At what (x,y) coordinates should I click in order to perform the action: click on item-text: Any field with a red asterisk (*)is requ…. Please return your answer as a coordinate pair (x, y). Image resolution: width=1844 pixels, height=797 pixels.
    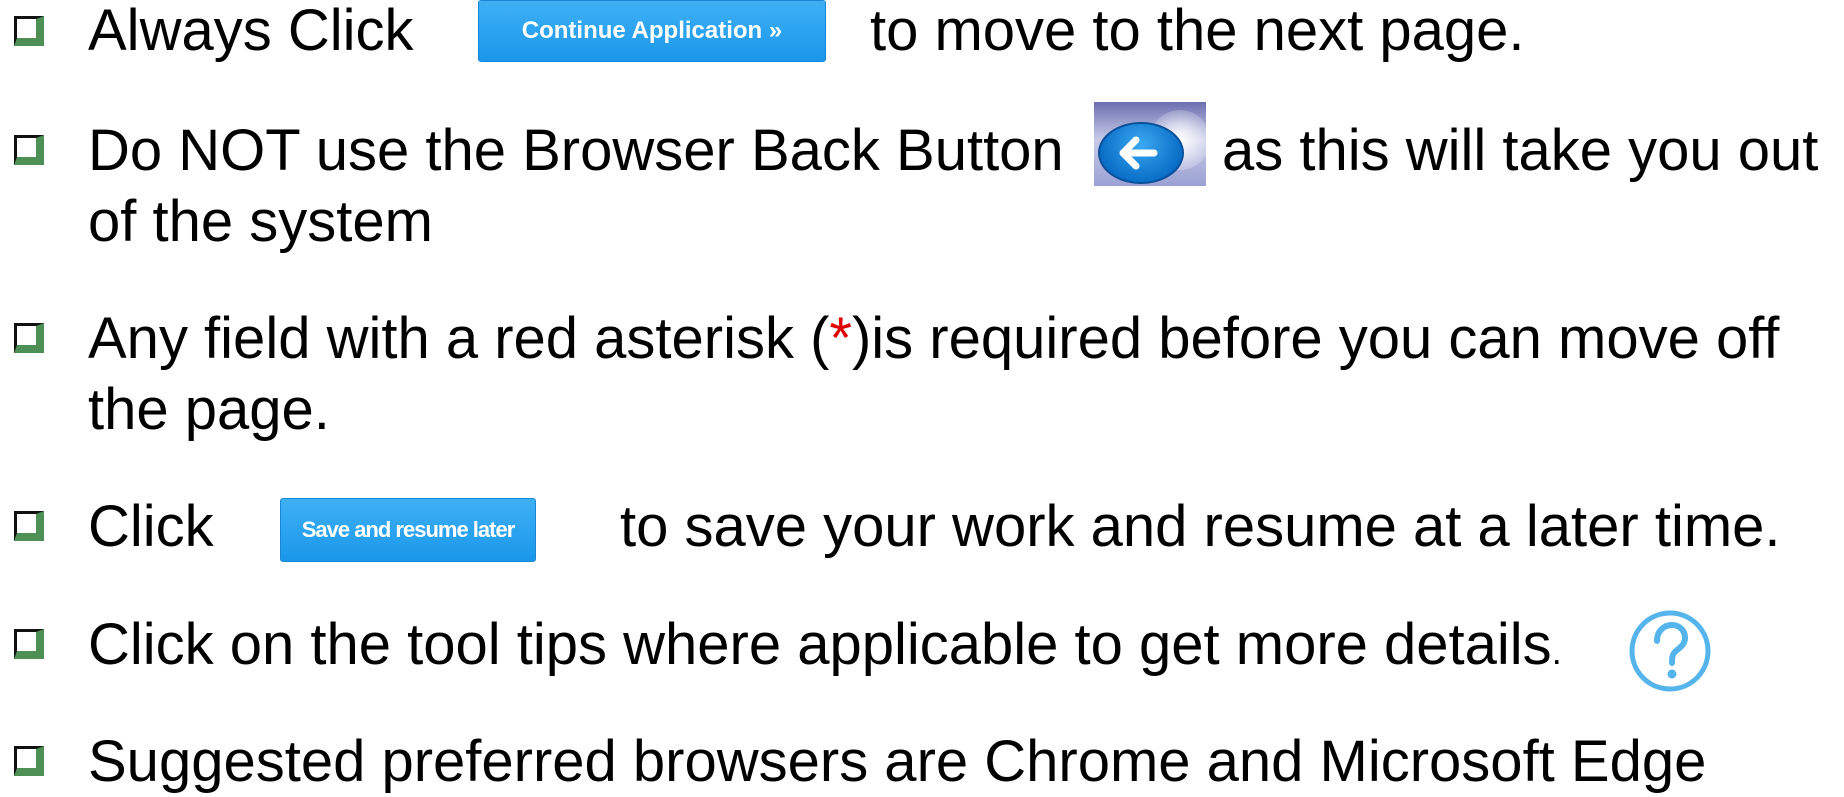
    Looking at the image, I should click on (933, 339).